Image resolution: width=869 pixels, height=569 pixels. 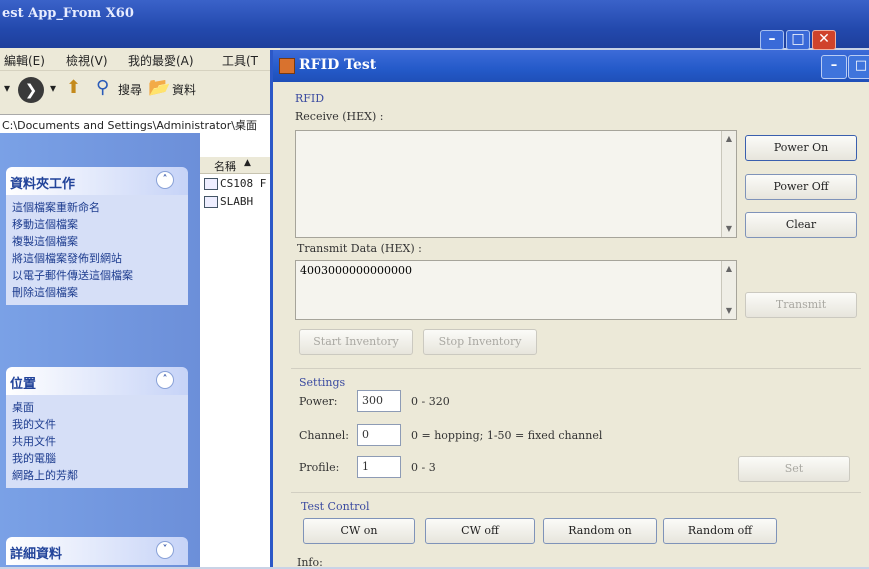 What do you see at coordinates (319, 467) in the screenshot?
I see `profile-label: Profile:` at bounding box center [319, 467].